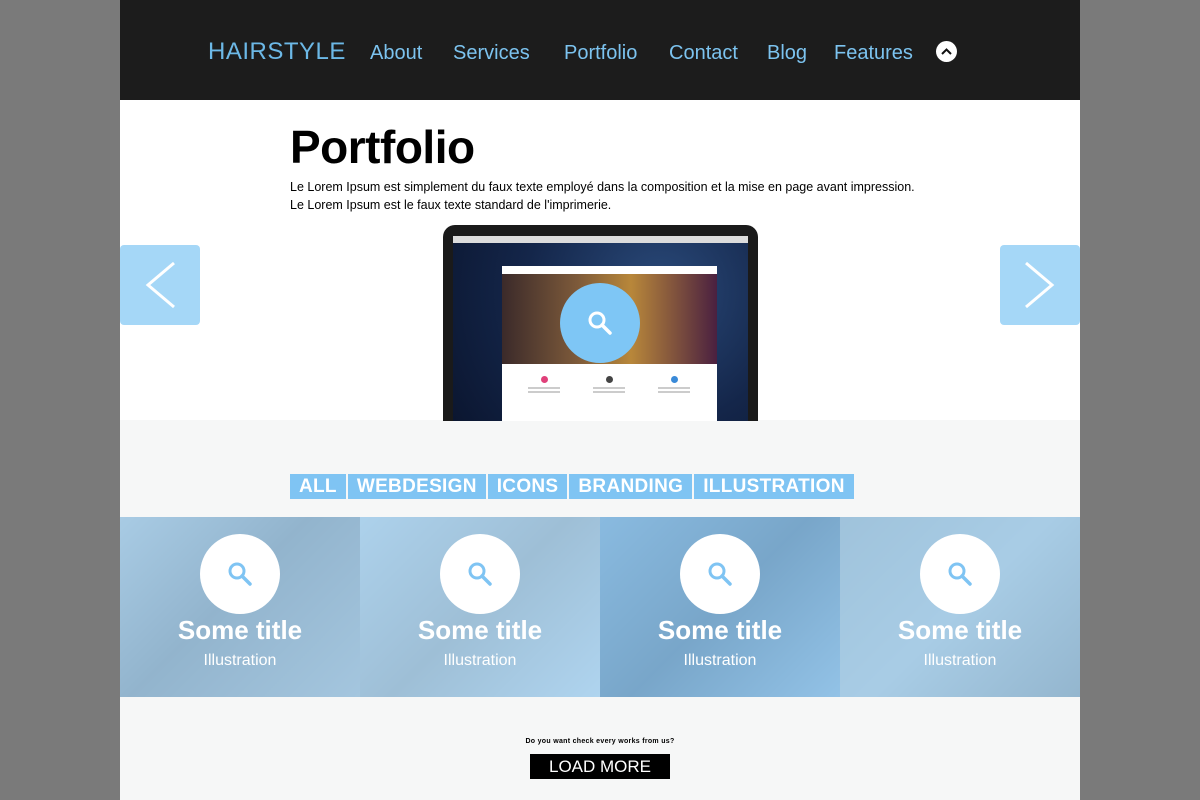  I want to click on filter-webdesign: WEBDESIGN, so click(416, 486).